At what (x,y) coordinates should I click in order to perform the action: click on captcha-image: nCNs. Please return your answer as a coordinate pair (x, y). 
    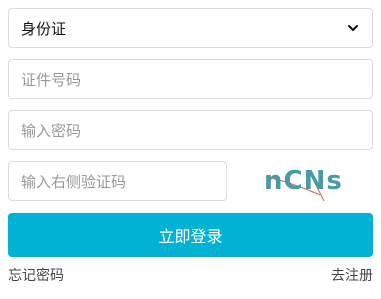
    Looking at the image, I should click on (305, 181).